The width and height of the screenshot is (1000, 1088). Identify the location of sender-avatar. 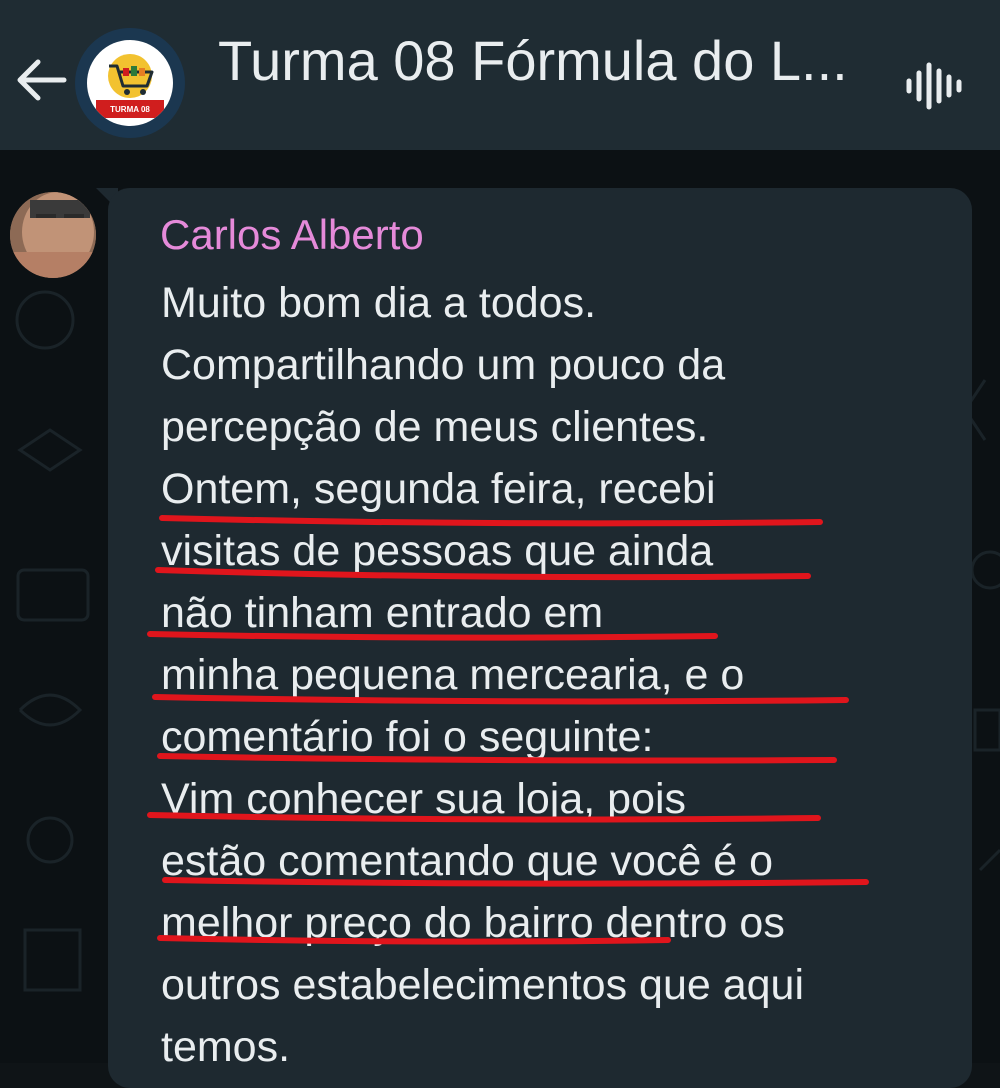
(53, 235).